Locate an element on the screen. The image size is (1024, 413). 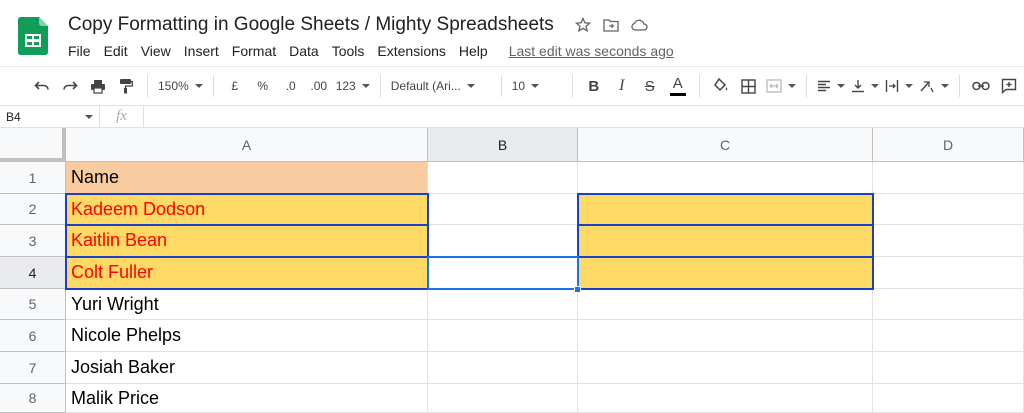
decrease-decimal-button: .0 is located at coordinates (291, 86).